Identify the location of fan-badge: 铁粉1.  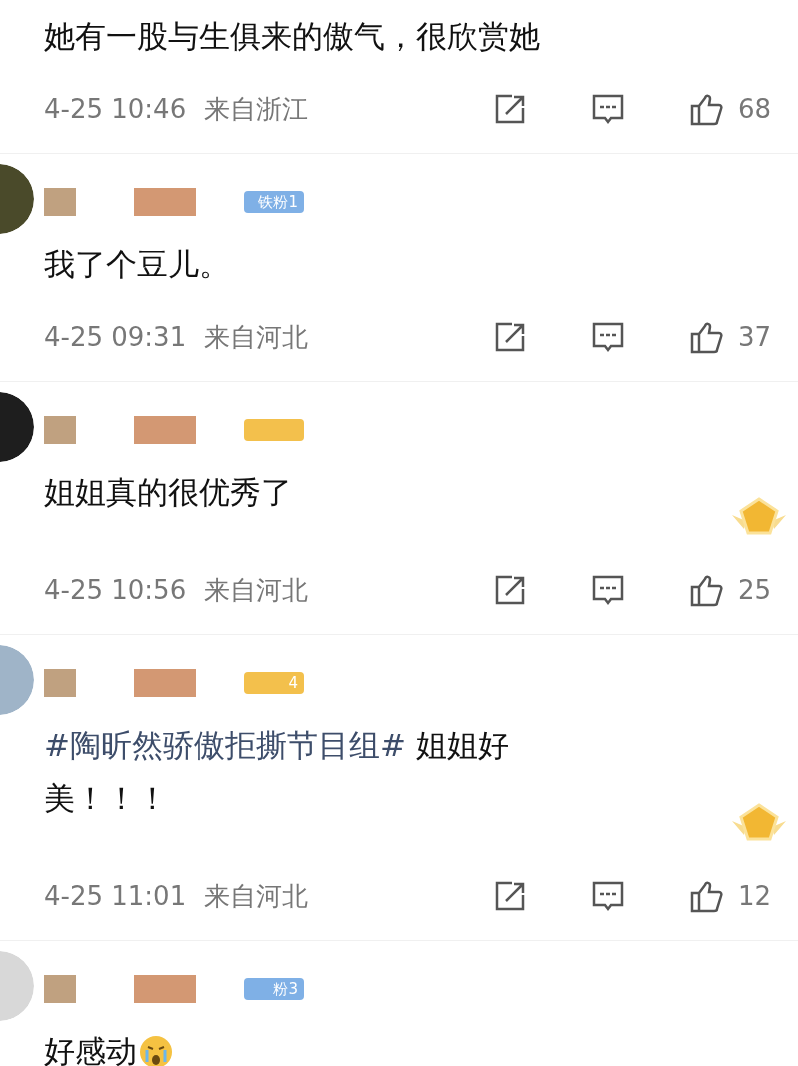
(274, 202).